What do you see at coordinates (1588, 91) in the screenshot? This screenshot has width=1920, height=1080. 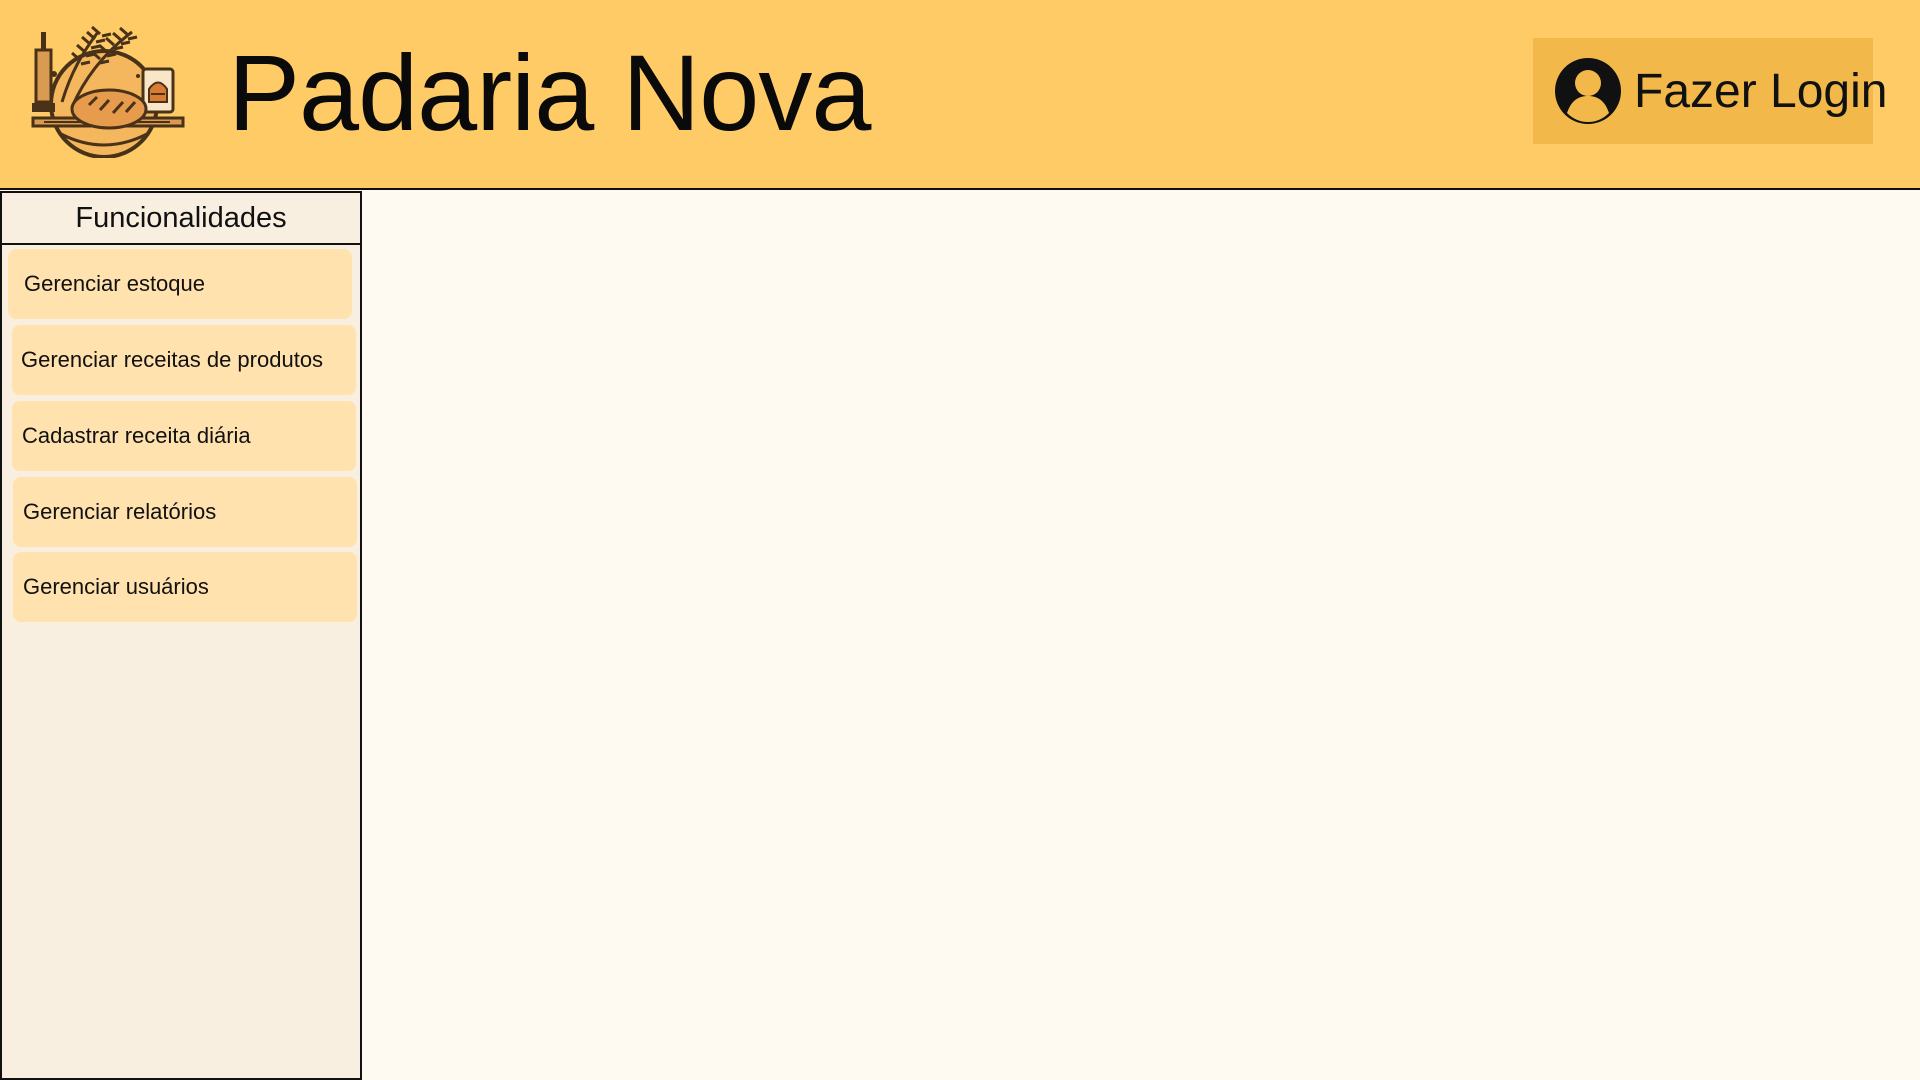 I see `user-avatar-icon` at bounding box center [1588, 91].